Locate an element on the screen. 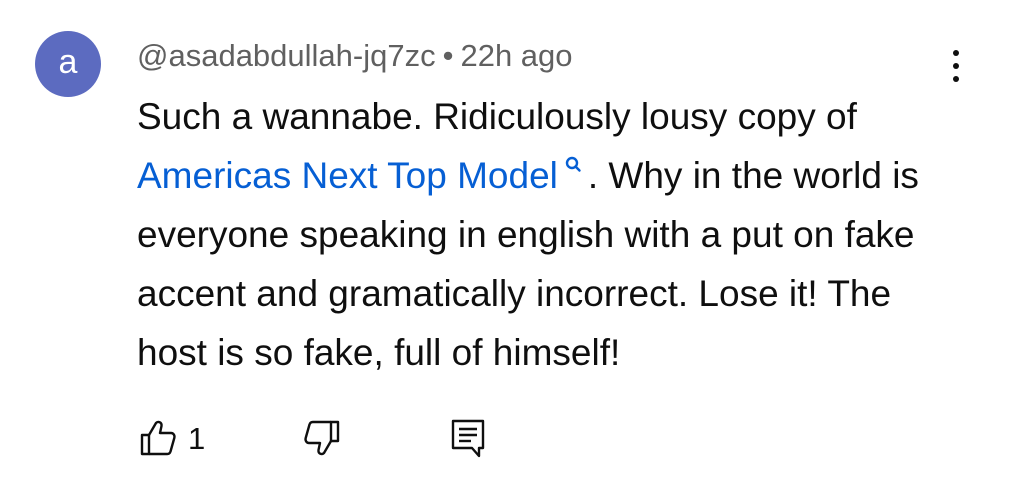  comment-actions: 1 is located at coordinates (313, 438).